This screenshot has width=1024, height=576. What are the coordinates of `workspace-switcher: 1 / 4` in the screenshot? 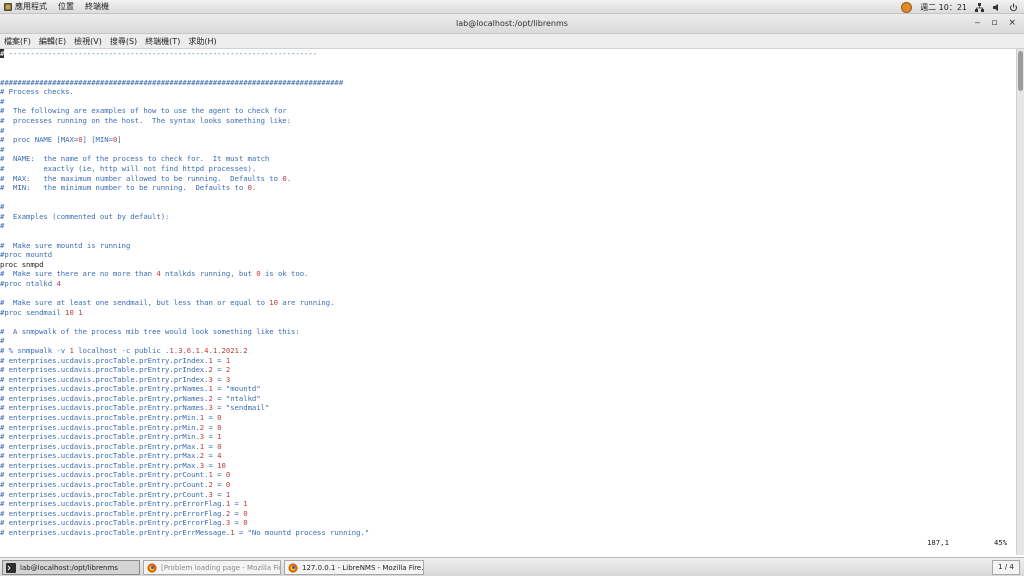 It's located at (1006, 567).